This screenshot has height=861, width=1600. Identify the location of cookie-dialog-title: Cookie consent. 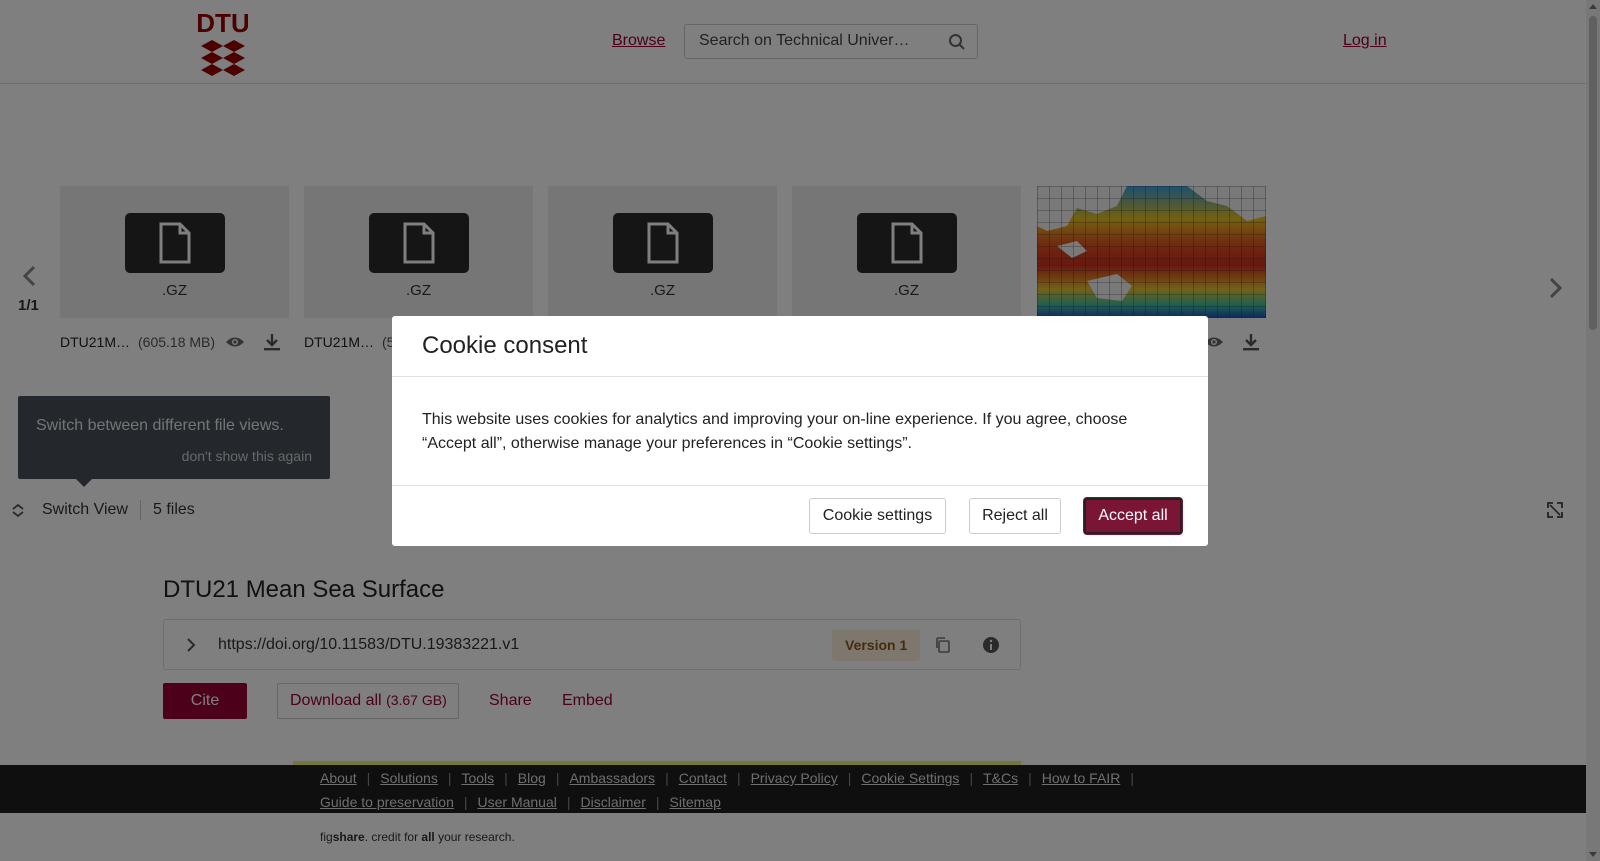
(505, 345).